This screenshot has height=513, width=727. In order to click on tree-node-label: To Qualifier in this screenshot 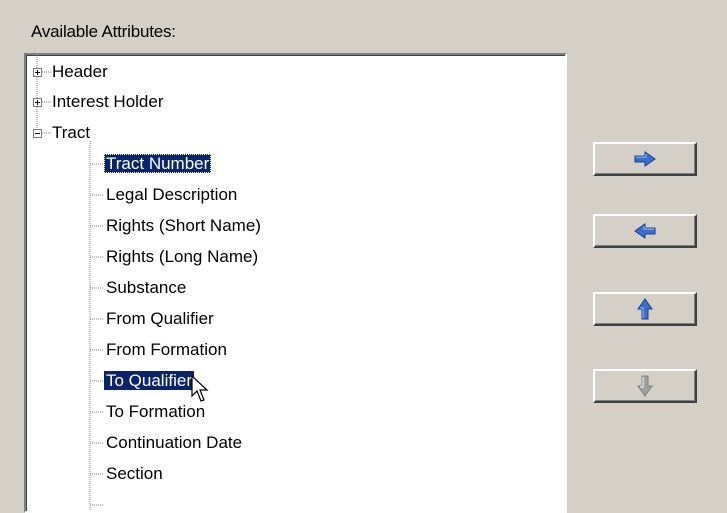, I will do `click(149, 380)`.